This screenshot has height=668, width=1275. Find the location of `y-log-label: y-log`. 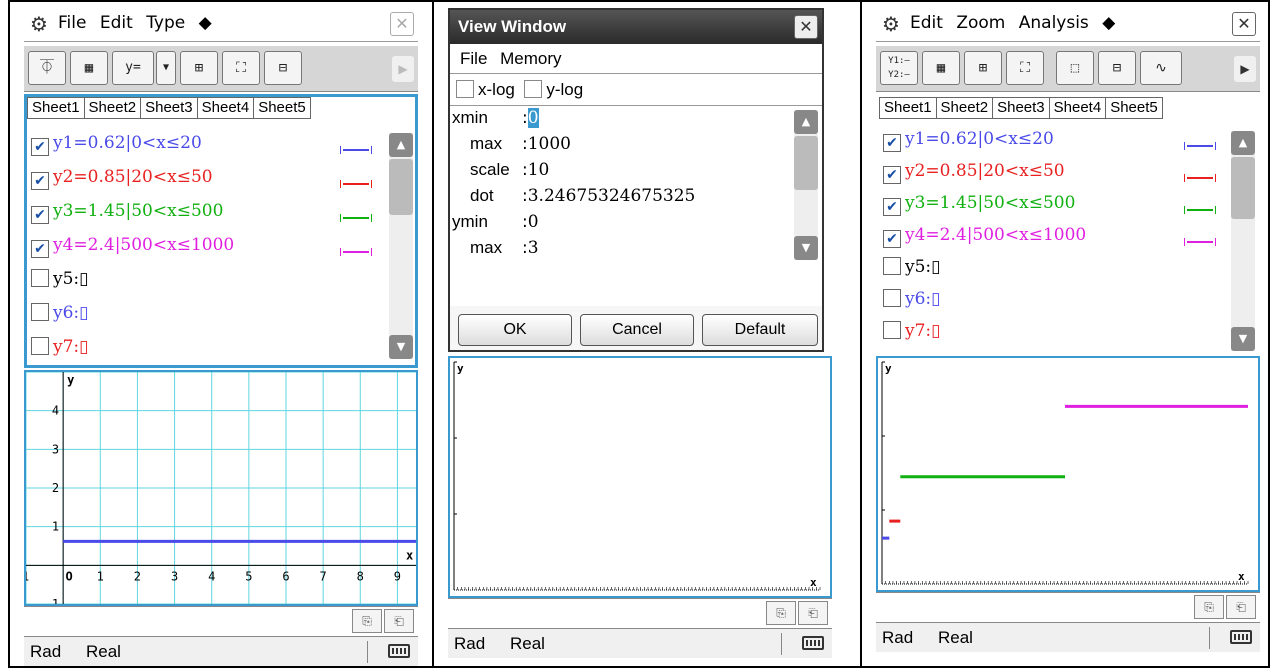

y-log-label: y-log is located at coordinates (564, 89).